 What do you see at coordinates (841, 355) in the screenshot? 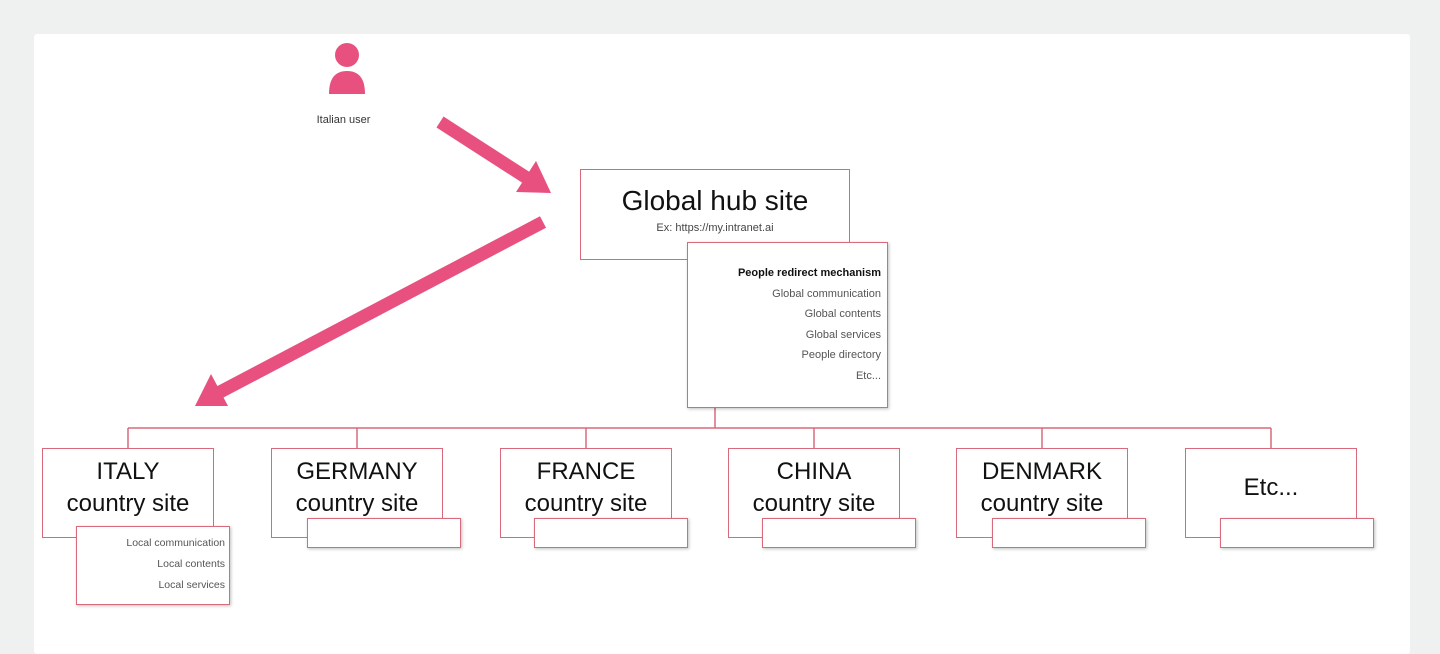
I see `hub-feature-item: People directory` at bounding box center [841, 355].